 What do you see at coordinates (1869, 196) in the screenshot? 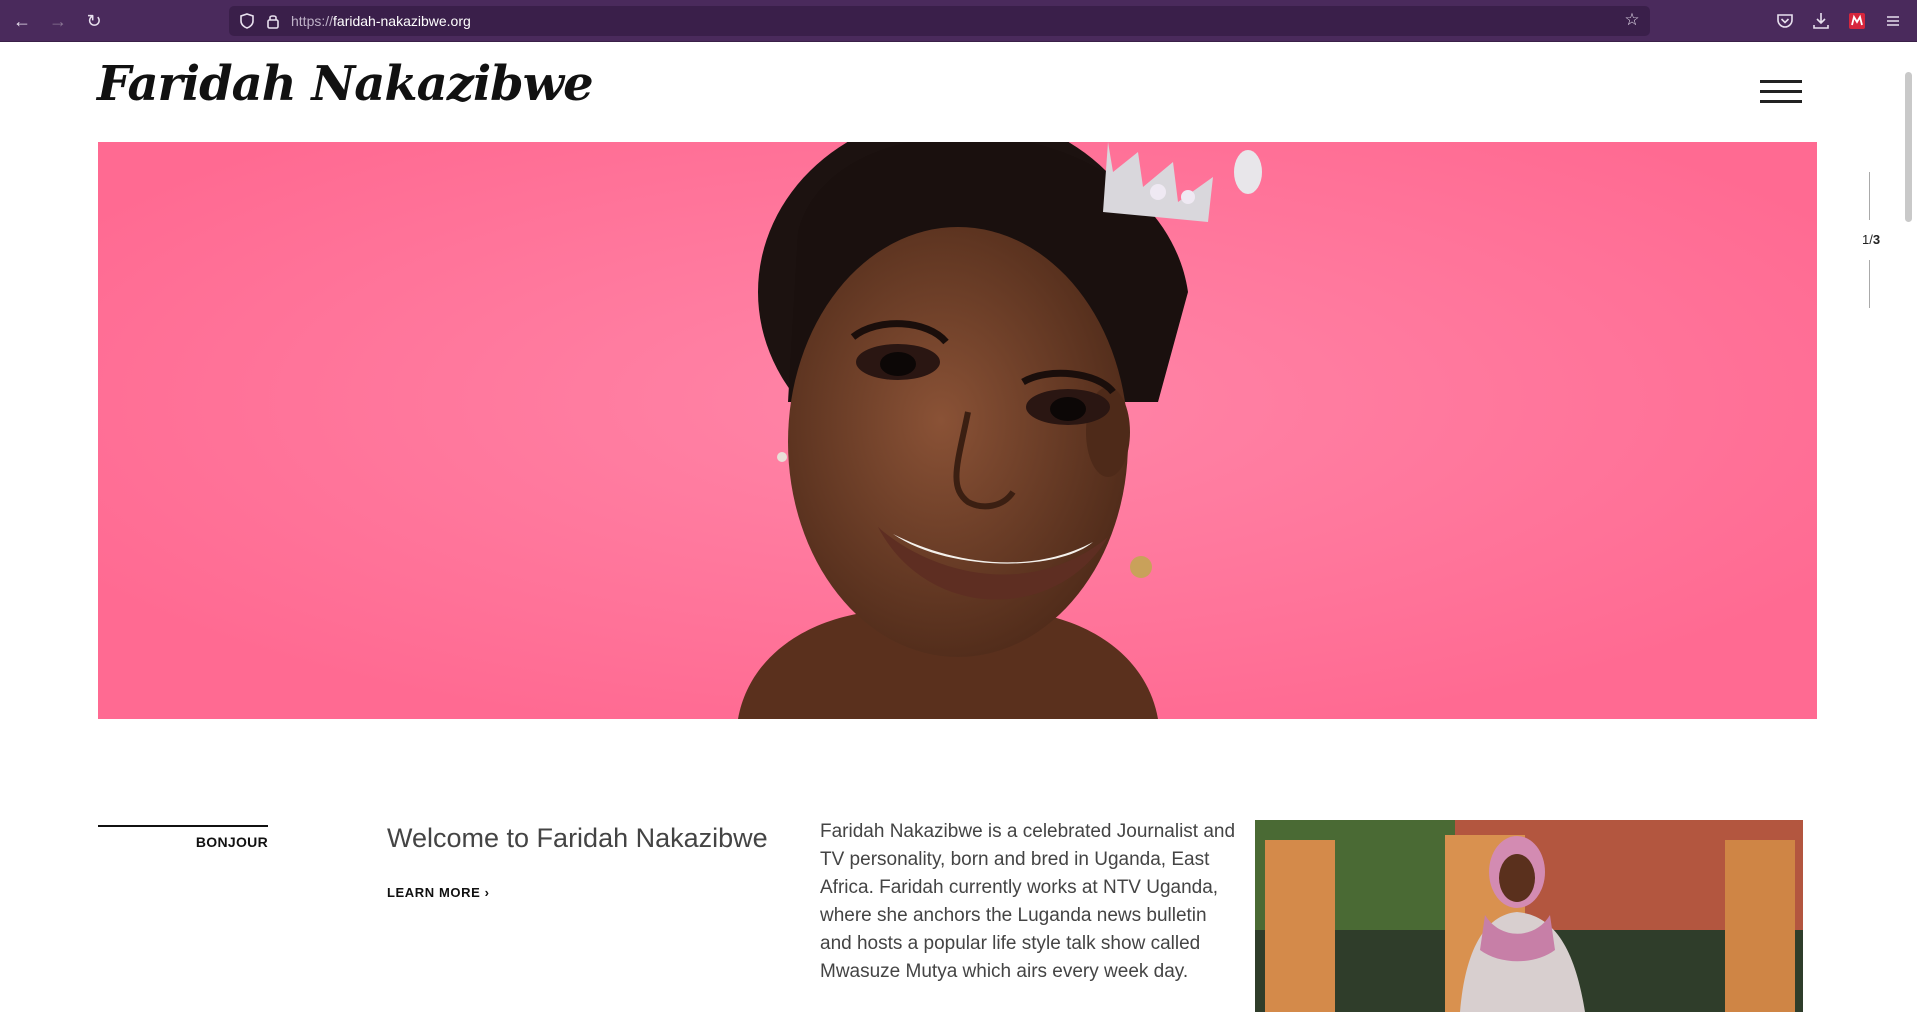
I see `slide-indicator-line-top` at bounding box center [1869, 196].